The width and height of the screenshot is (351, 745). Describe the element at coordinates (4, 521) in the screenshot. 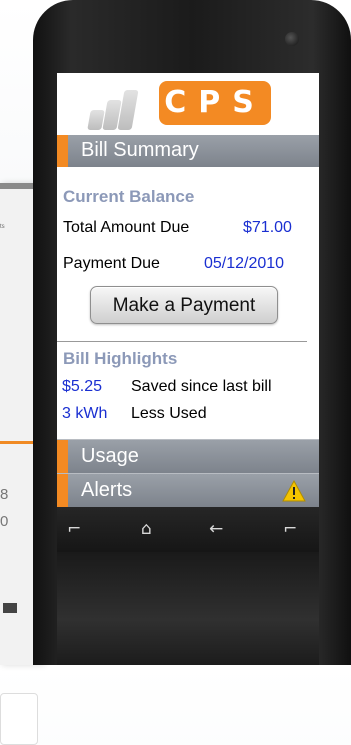

I see `background-window-number: 0` at that location.